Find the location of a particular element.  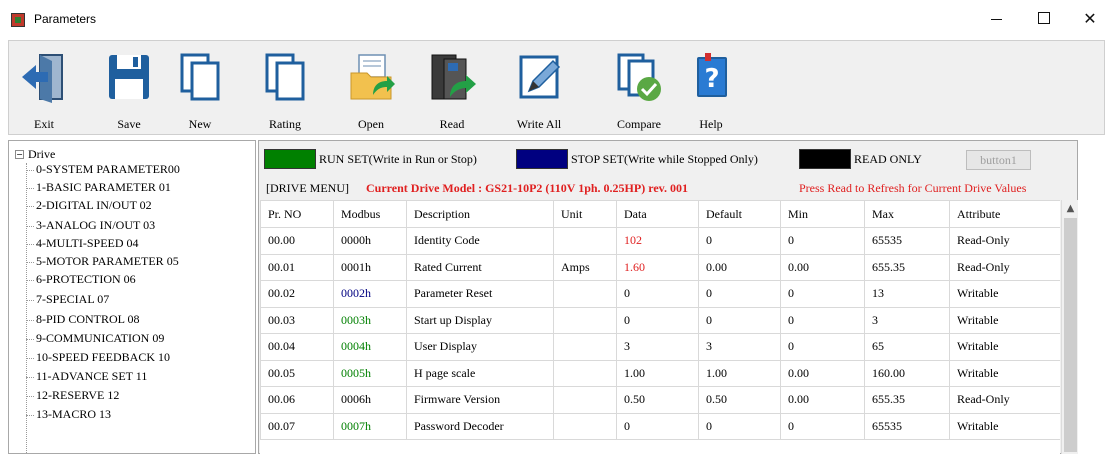

tree-item: 11-ADVANCE SET 11 is located at coordinates (91, 376).